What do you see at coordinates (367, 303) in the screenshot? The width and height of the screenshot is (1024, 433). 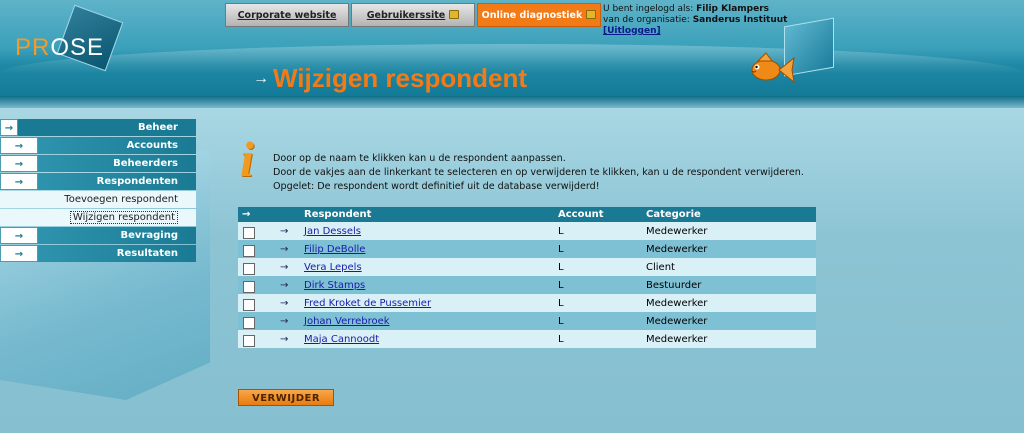 I see `respondent-name-link: Fred Kroket de Pussemier` at bounding box center [367, 303].